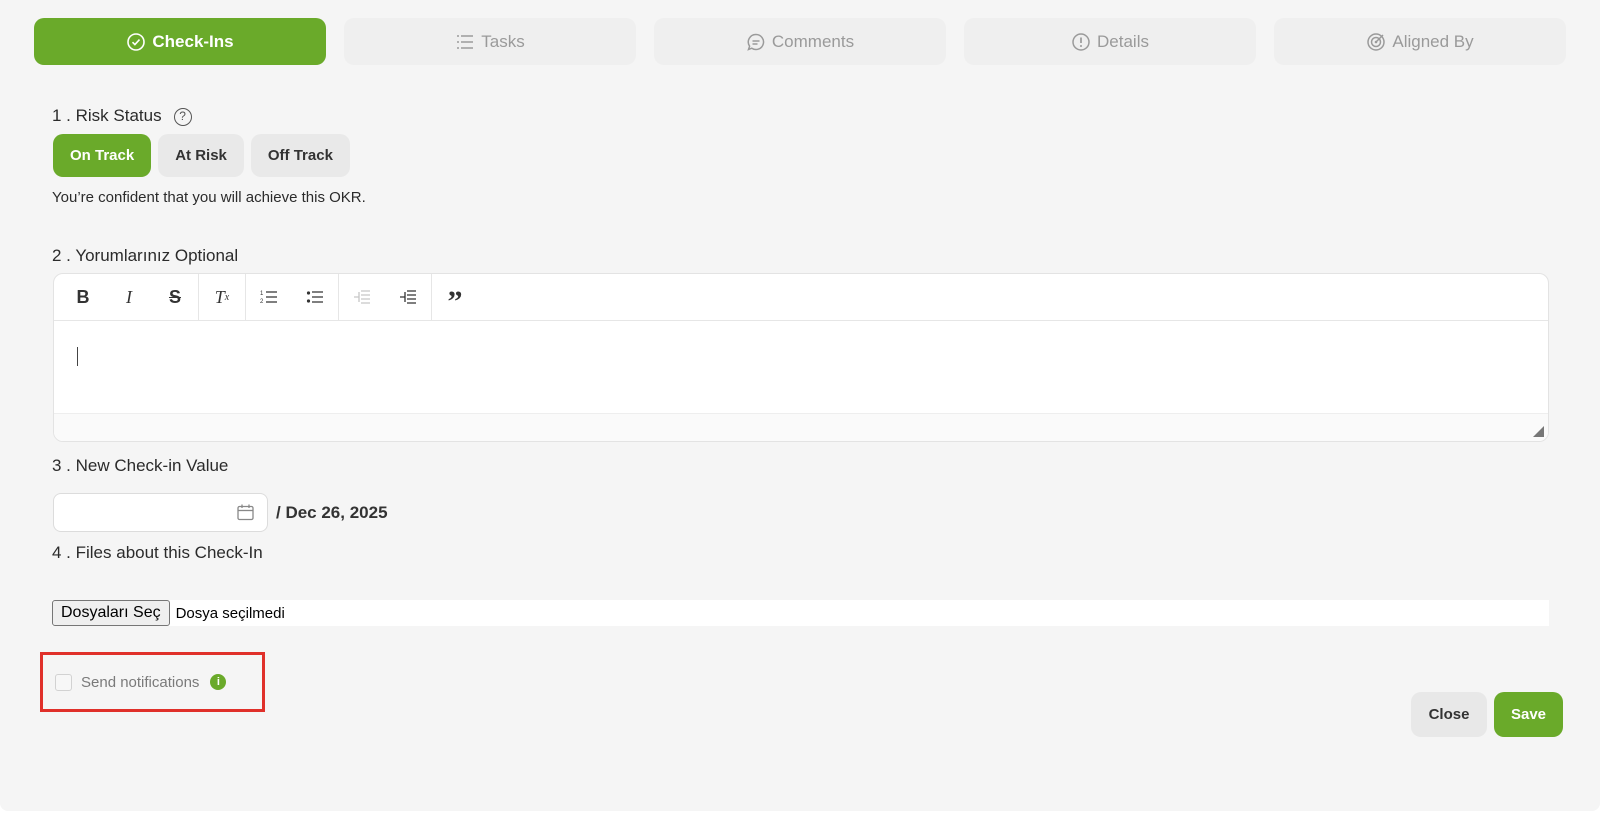 The width and height of the screenshot is (1600, 827). What do you see at coordinates (83, 297) in the screenshot?
I see `bold-icon: B` at bounding box center [83, 297].